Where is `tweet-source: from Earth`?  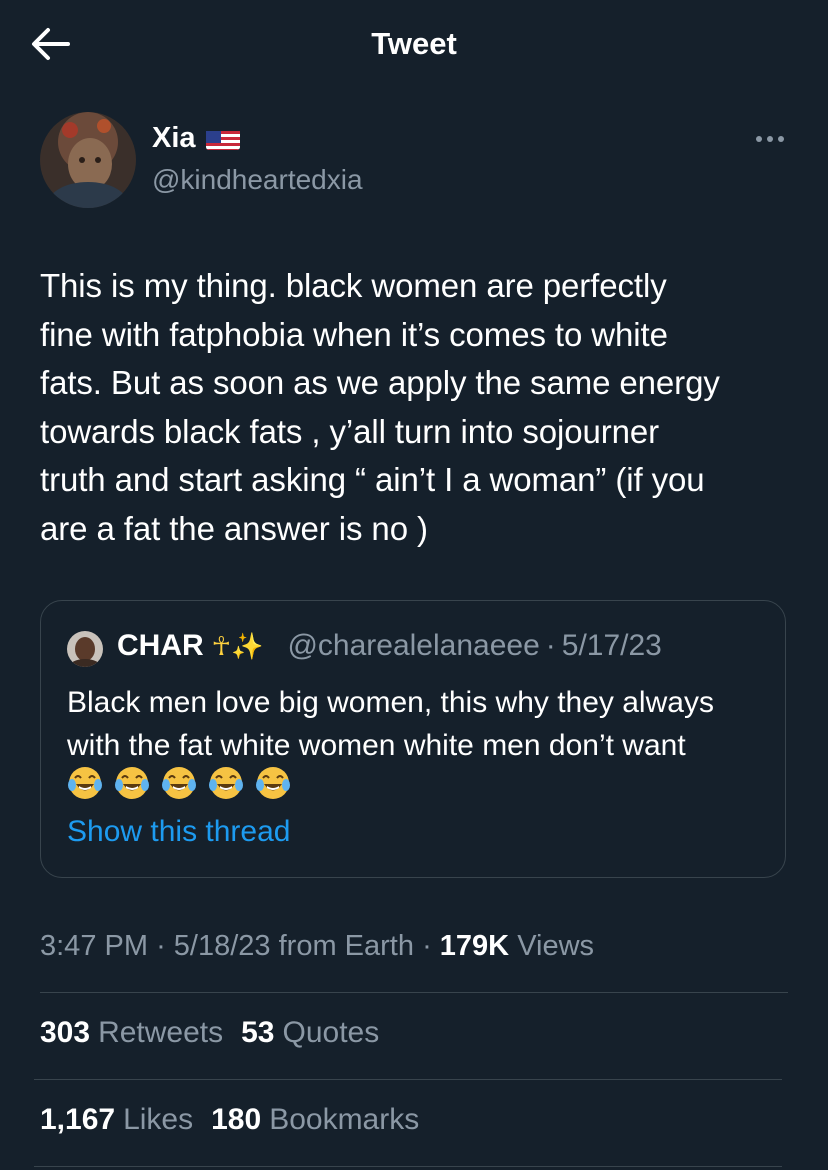 tweet-source: from Earth is located at coordinates (346, 946).